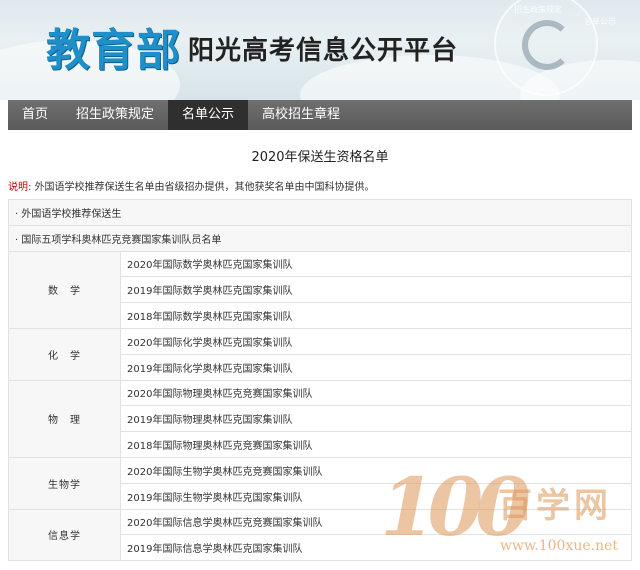 This screenshot has width=640, height=570. I want to click on table-row: 信息学 2020年国际信息学奥林匹克竞赛国家集训队, so click(320, 535).